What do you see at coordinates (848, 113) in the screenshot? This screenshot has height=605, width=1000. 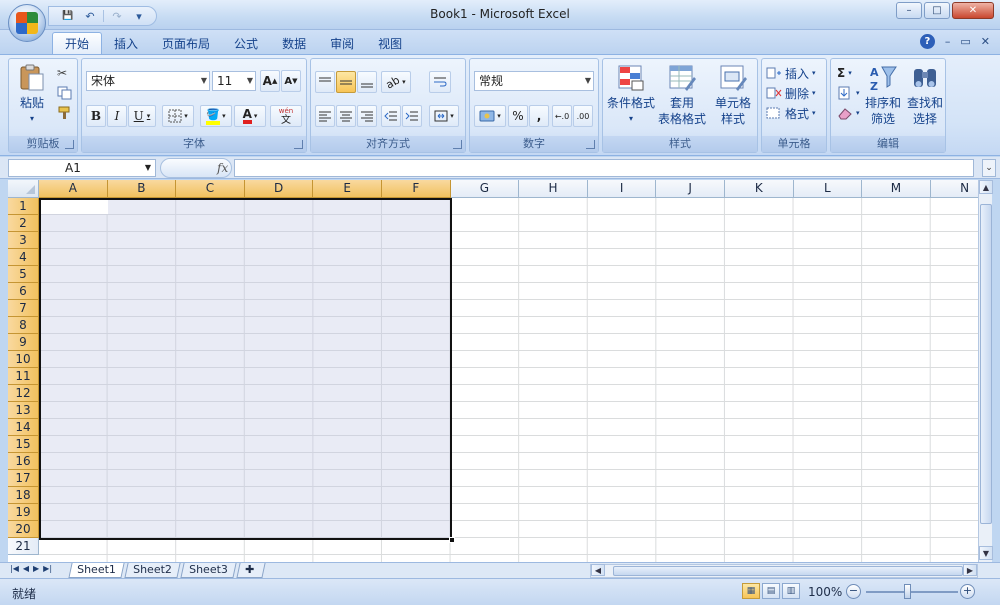 I see `clear-button: ▾` at bounding box center [848, 113].